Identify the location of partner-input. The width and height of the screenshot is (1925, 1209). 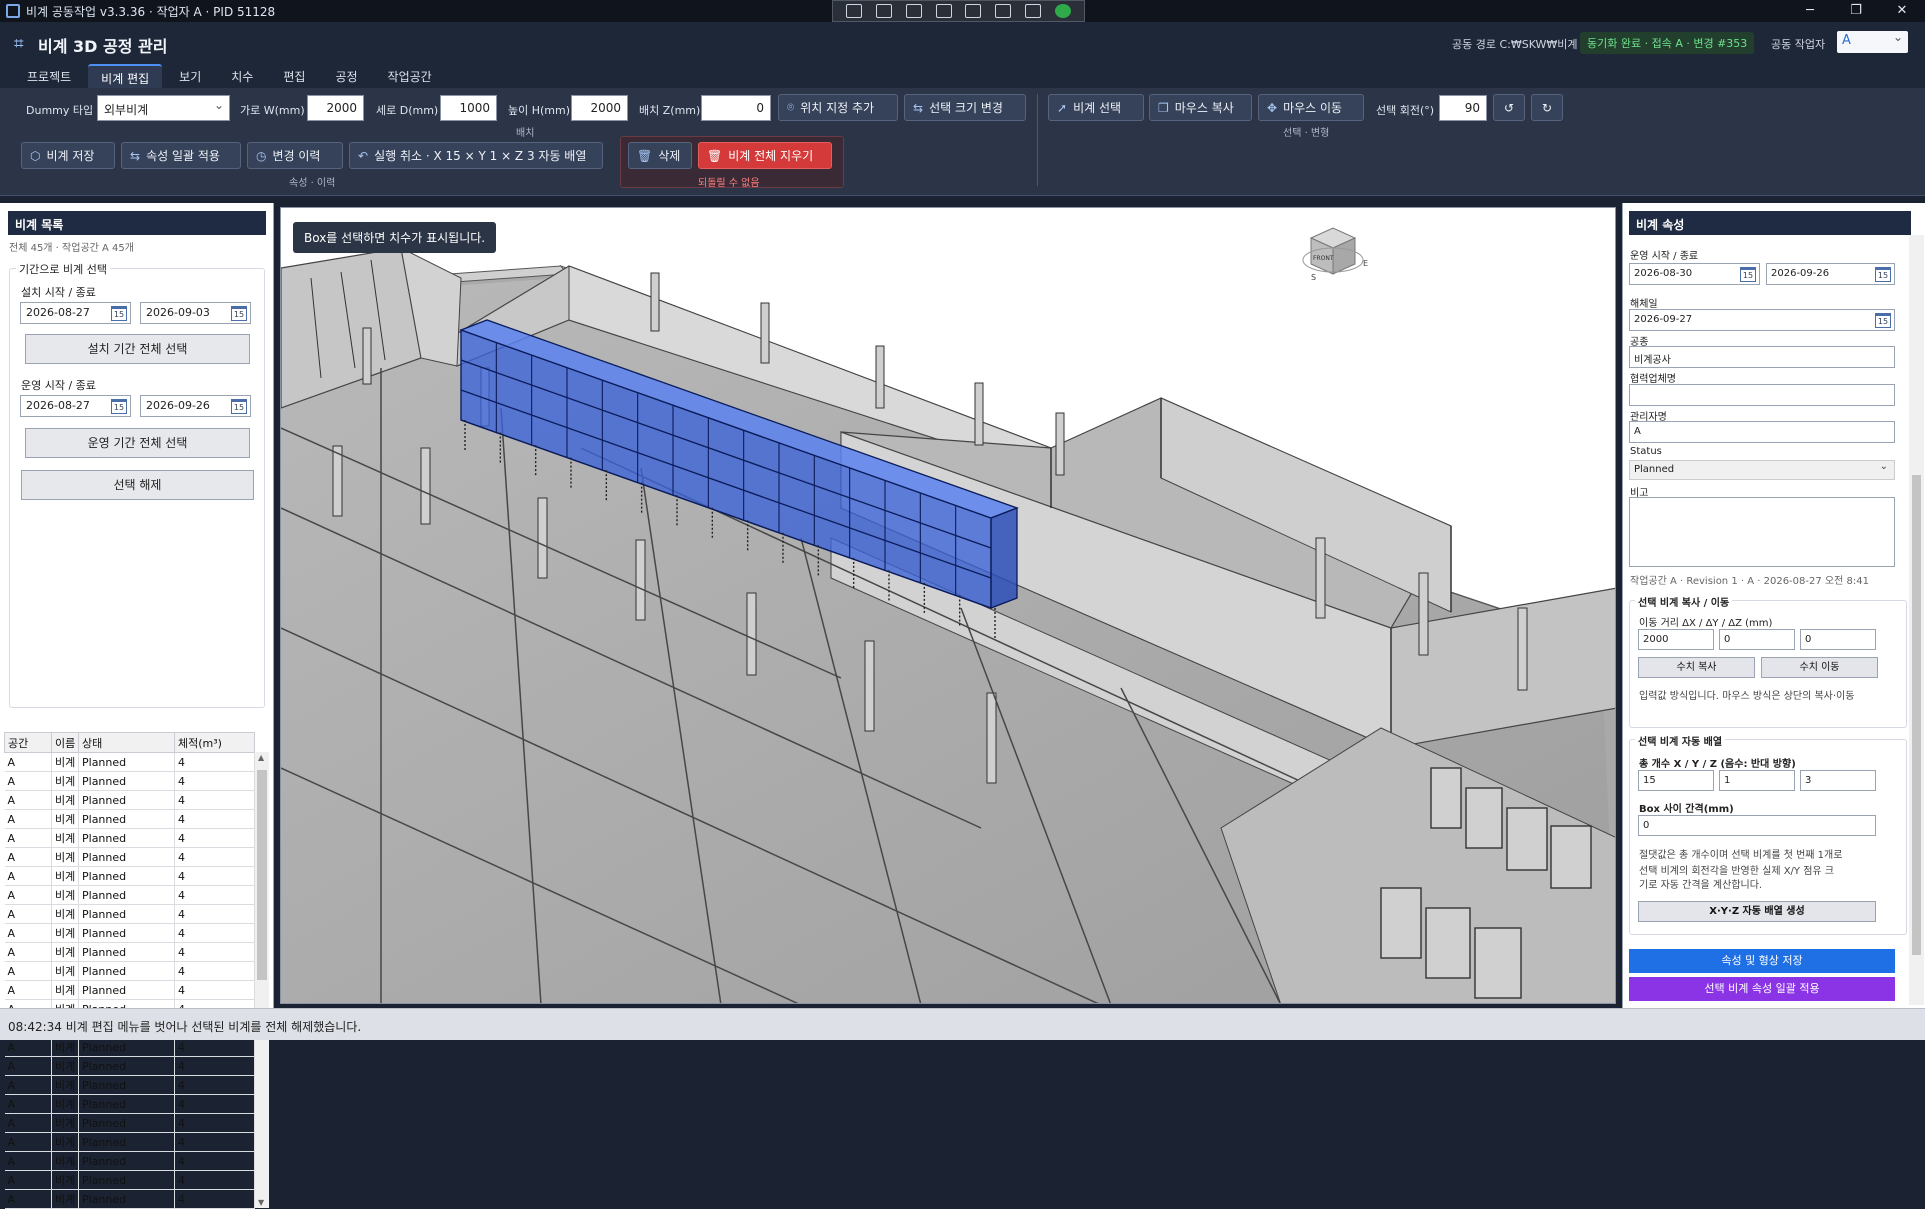
(1762, 395).